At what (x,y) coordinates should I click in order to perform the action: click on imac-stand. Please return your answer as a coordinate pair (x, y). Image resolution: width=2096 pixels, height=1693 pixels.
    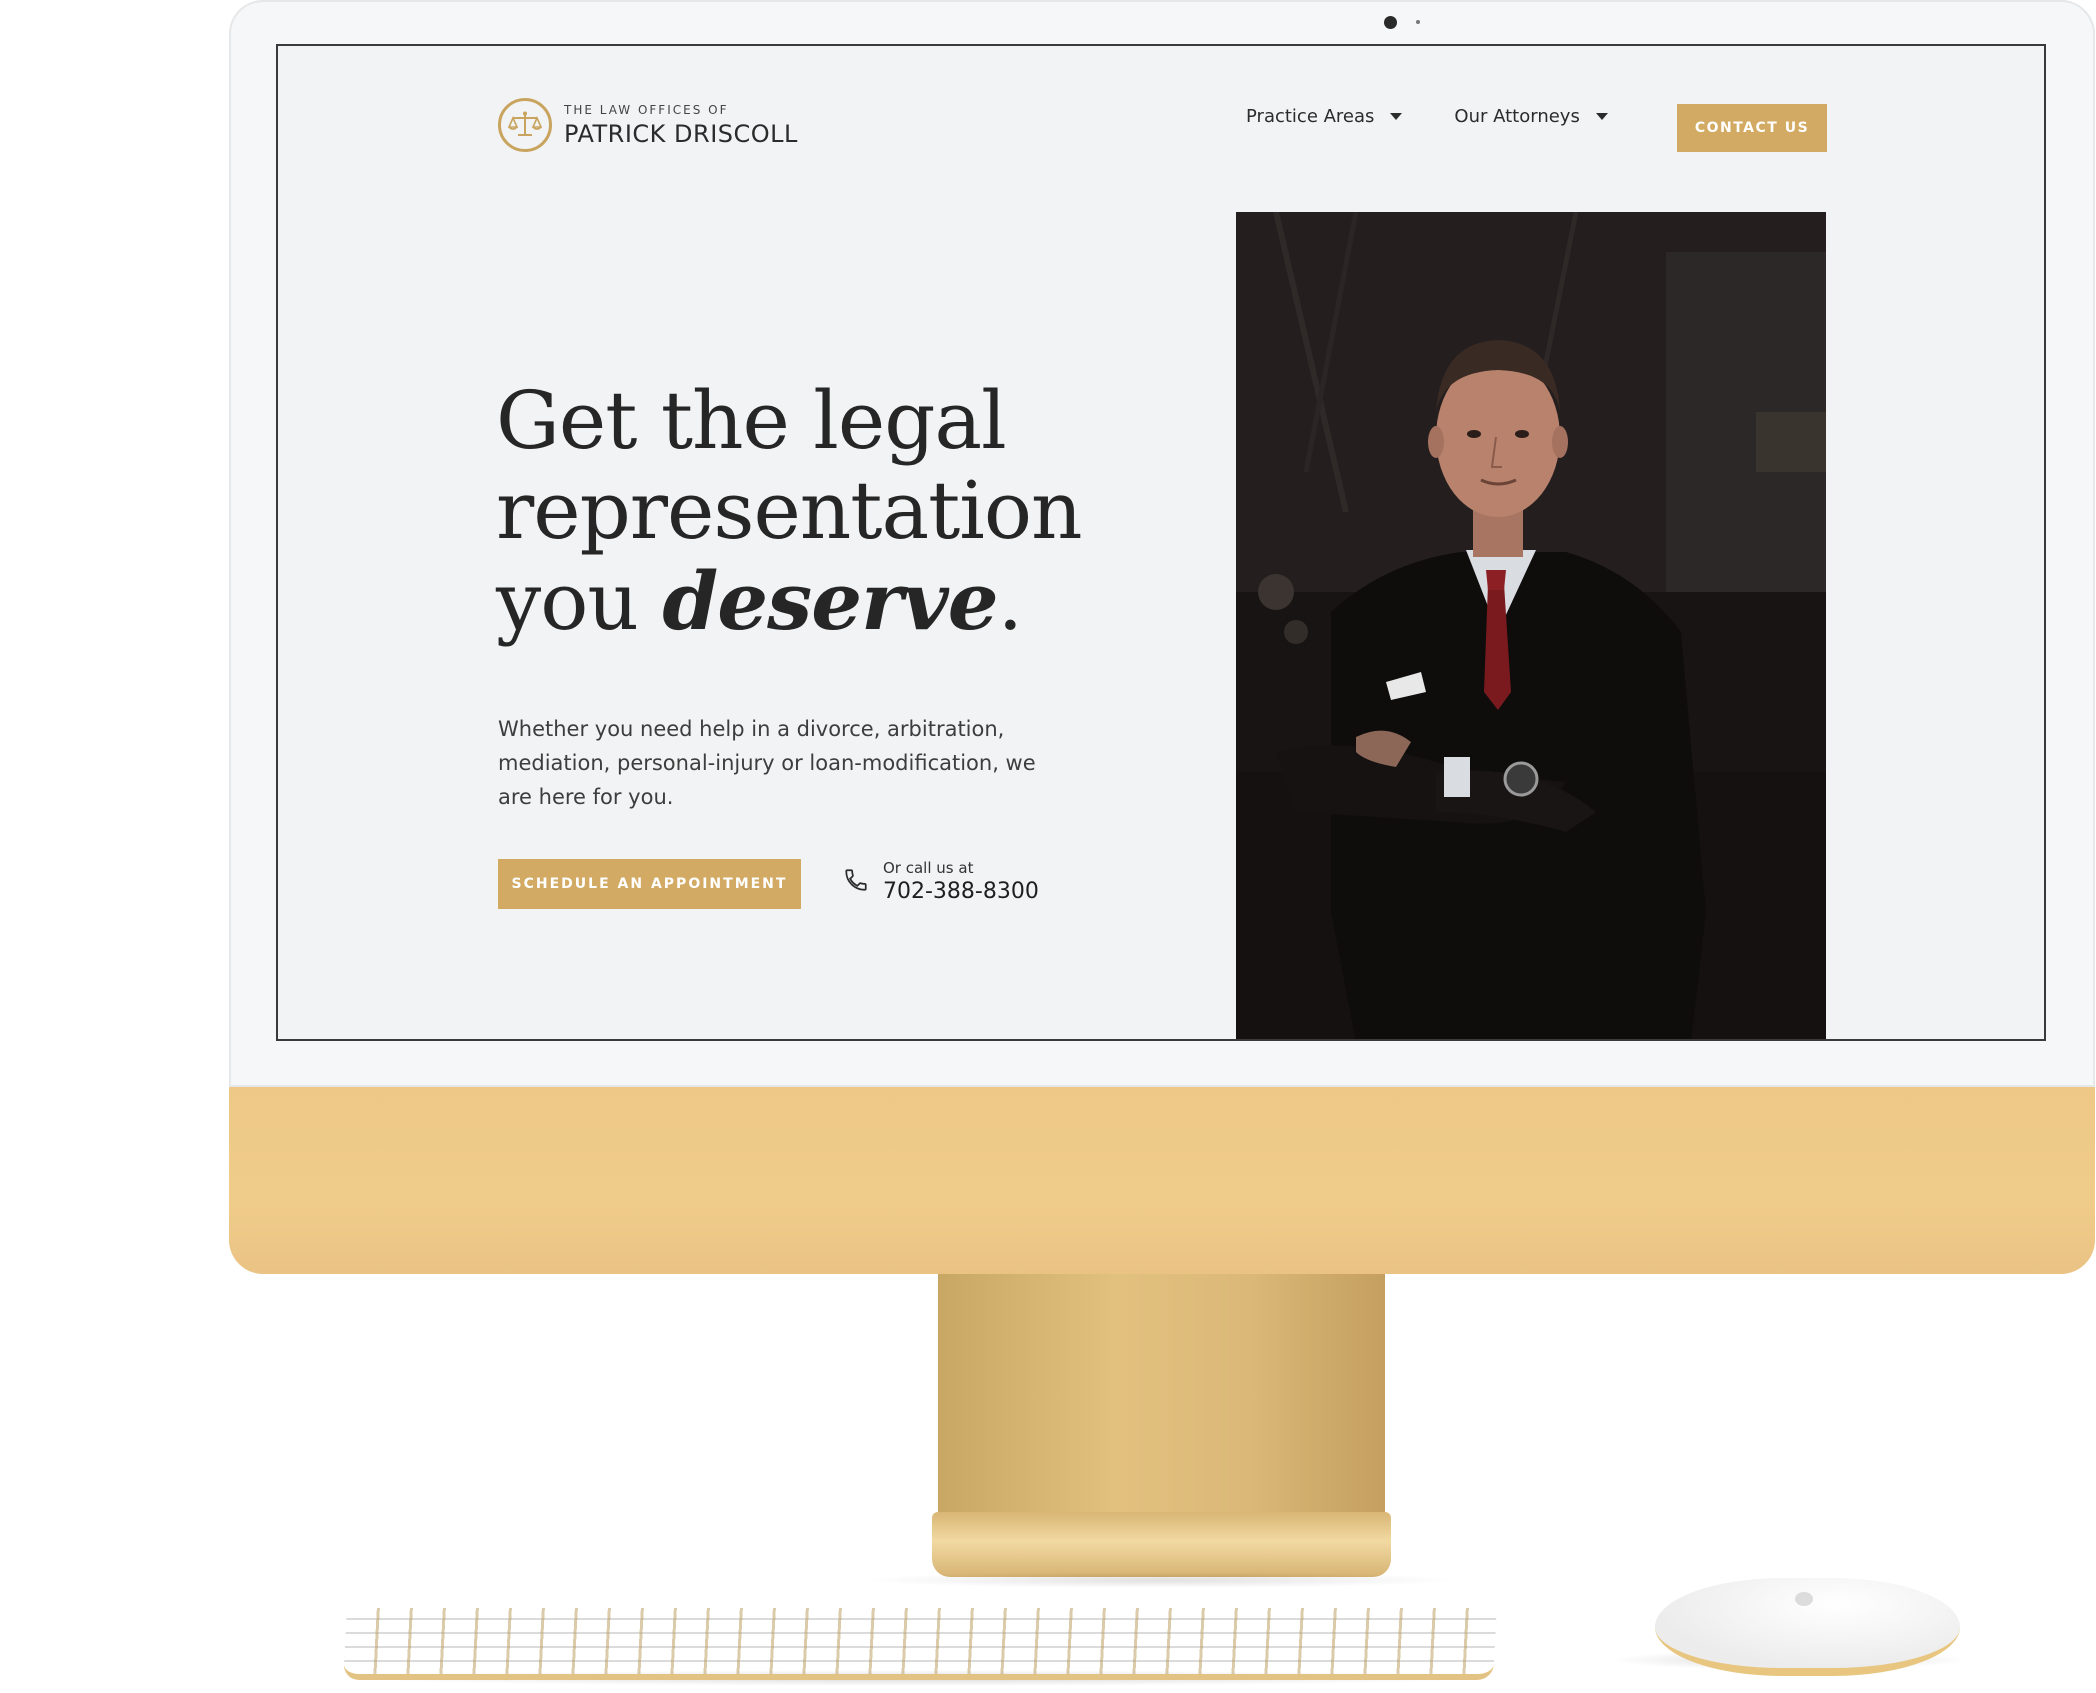
    Looking at the image, I should click on (1161, 1397).